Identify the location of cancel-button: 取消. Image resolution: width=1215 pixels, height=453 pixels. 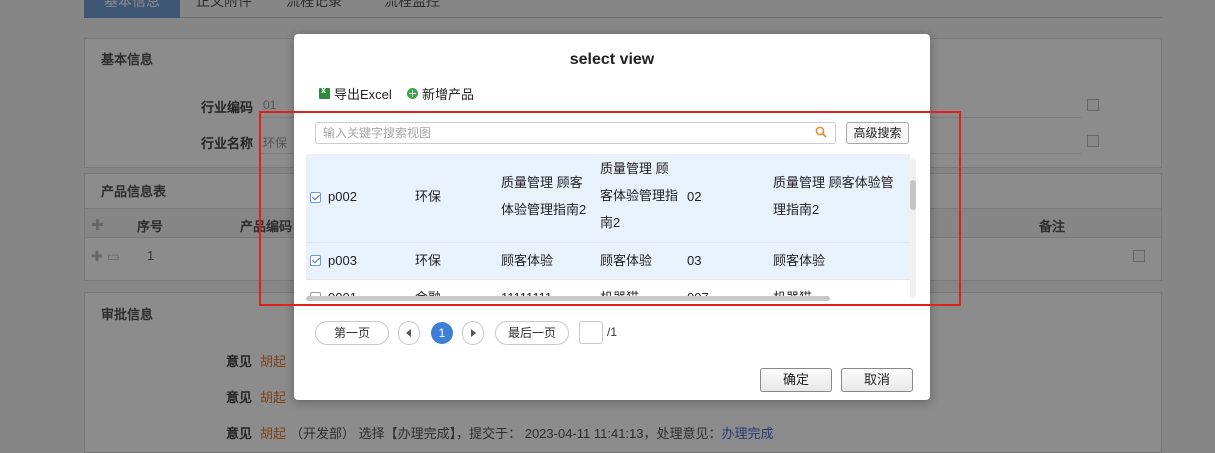
(877, 380).